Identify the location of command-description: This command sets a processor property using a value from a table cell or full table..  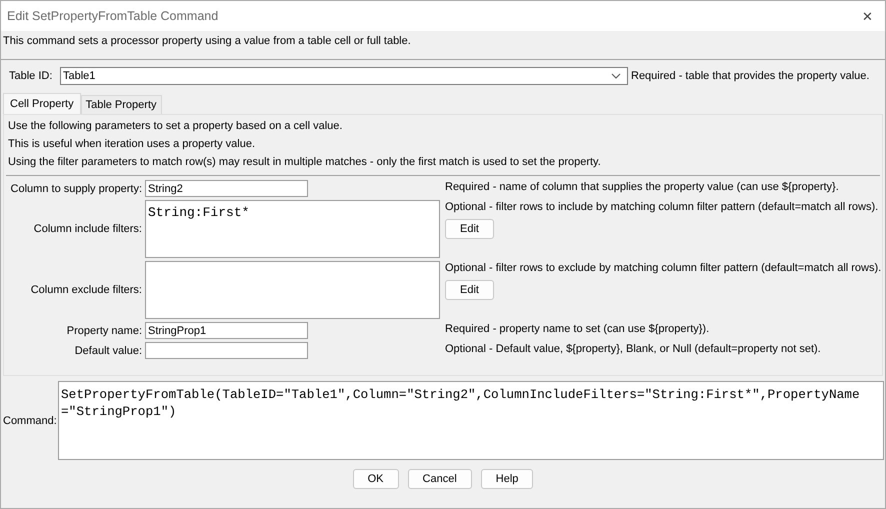
(207, 41).